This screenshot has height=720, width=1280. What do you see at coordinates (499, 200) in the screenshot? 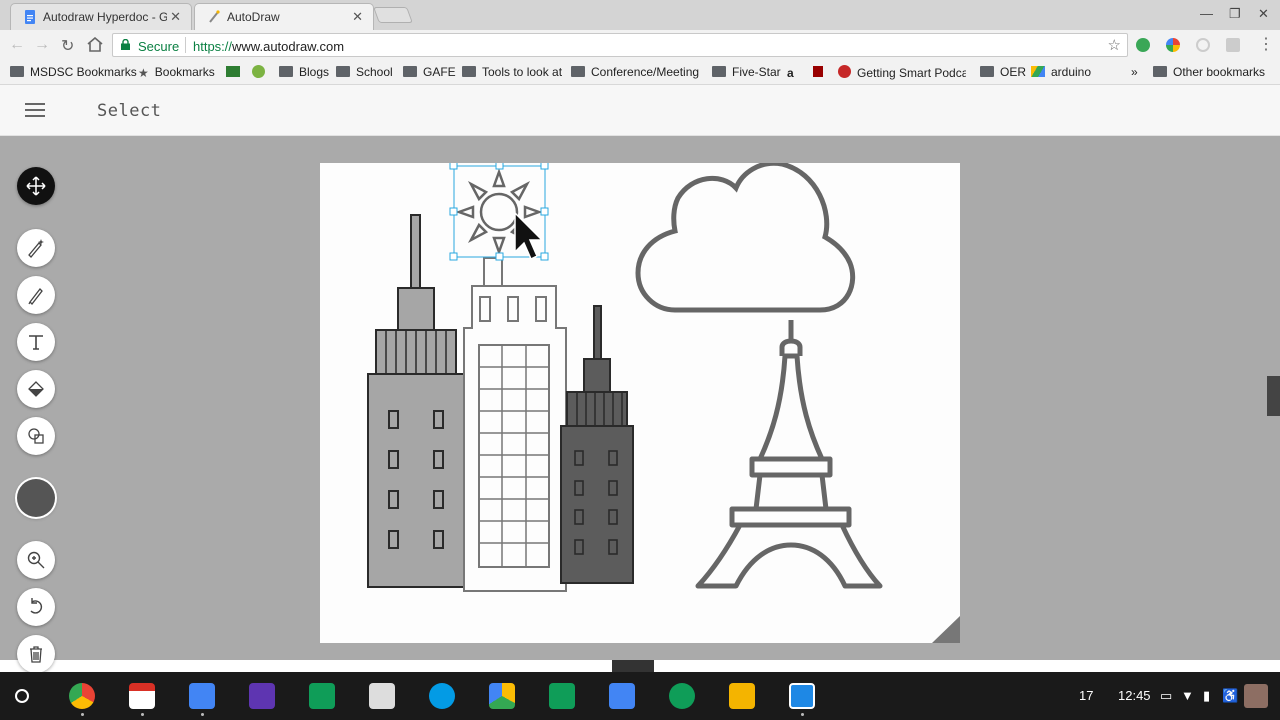
I see `selection-frame` at bounding box center [499, 200].